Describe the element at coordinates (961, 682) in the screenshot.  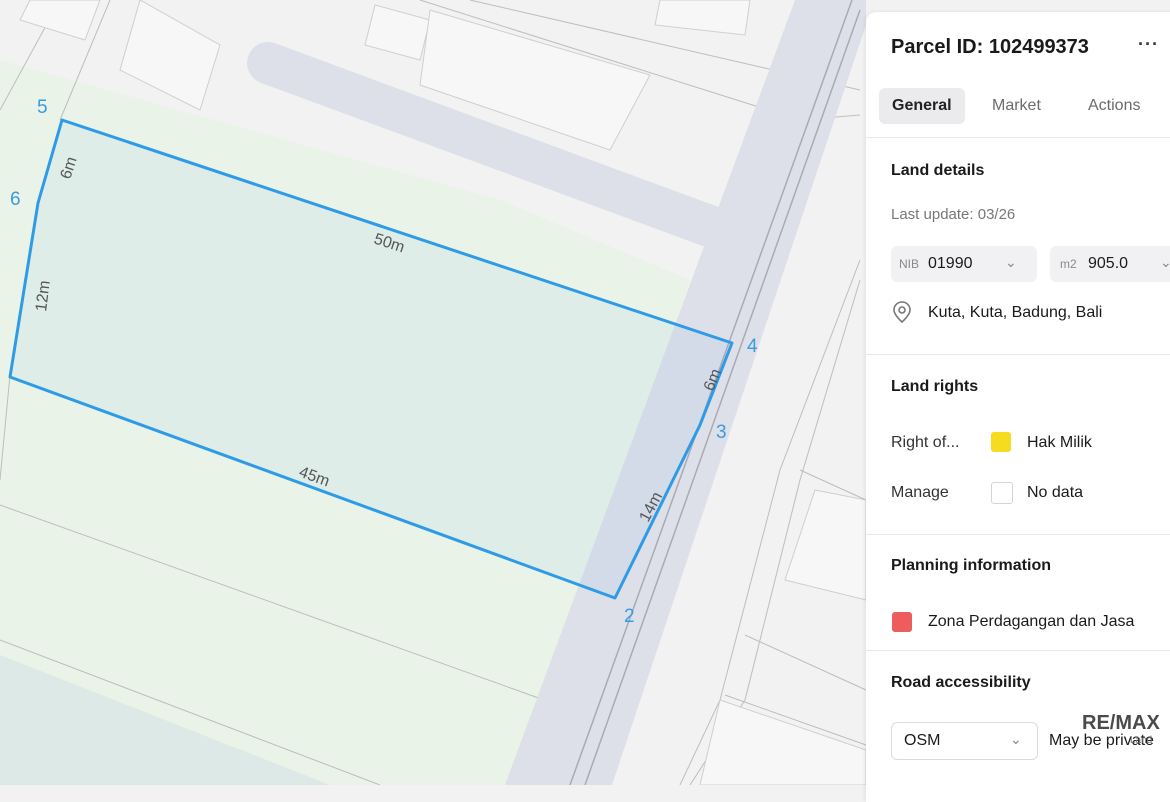
I see `road-heading: Road accessibility` at that location.